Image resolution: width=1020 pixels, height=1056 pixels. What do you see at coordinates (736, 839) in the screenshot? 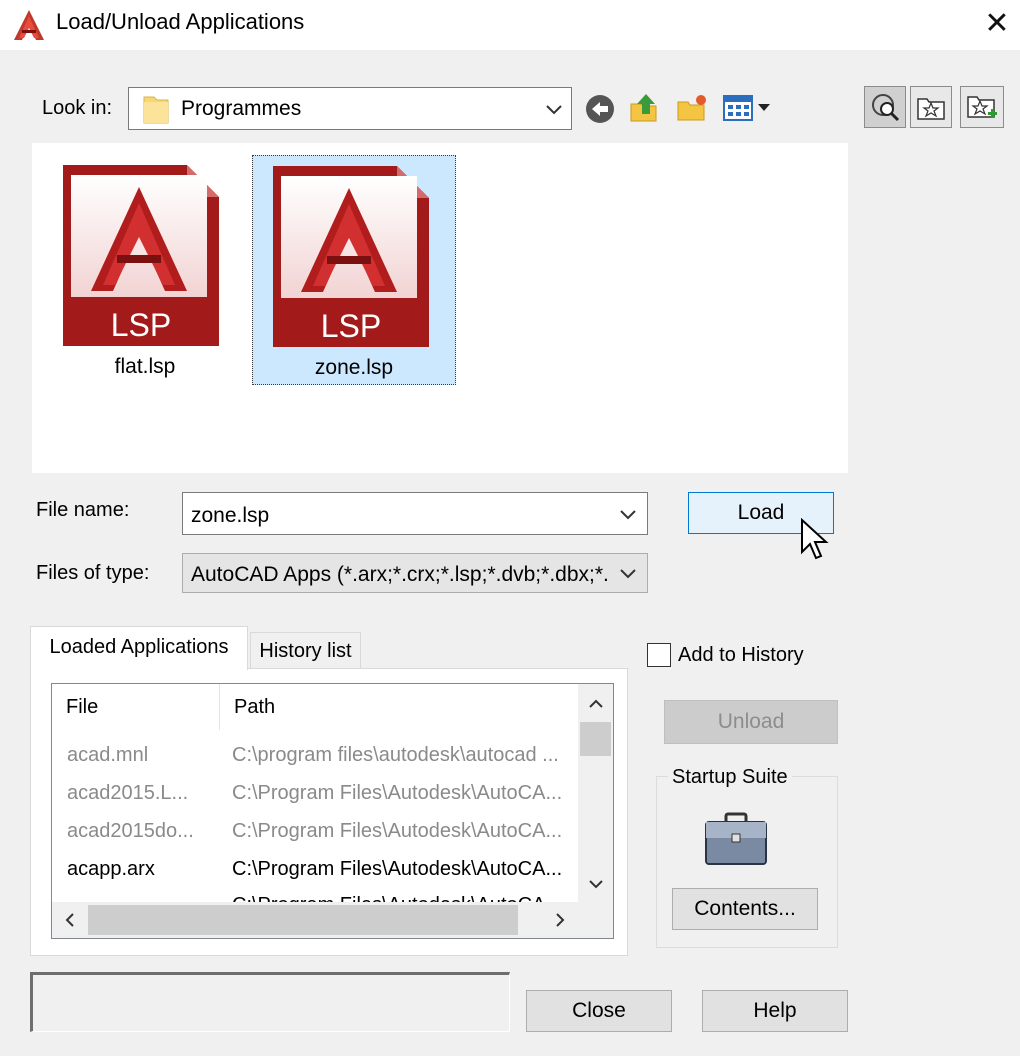
I see `briefcase-icon` at bounding box center [736, 839].